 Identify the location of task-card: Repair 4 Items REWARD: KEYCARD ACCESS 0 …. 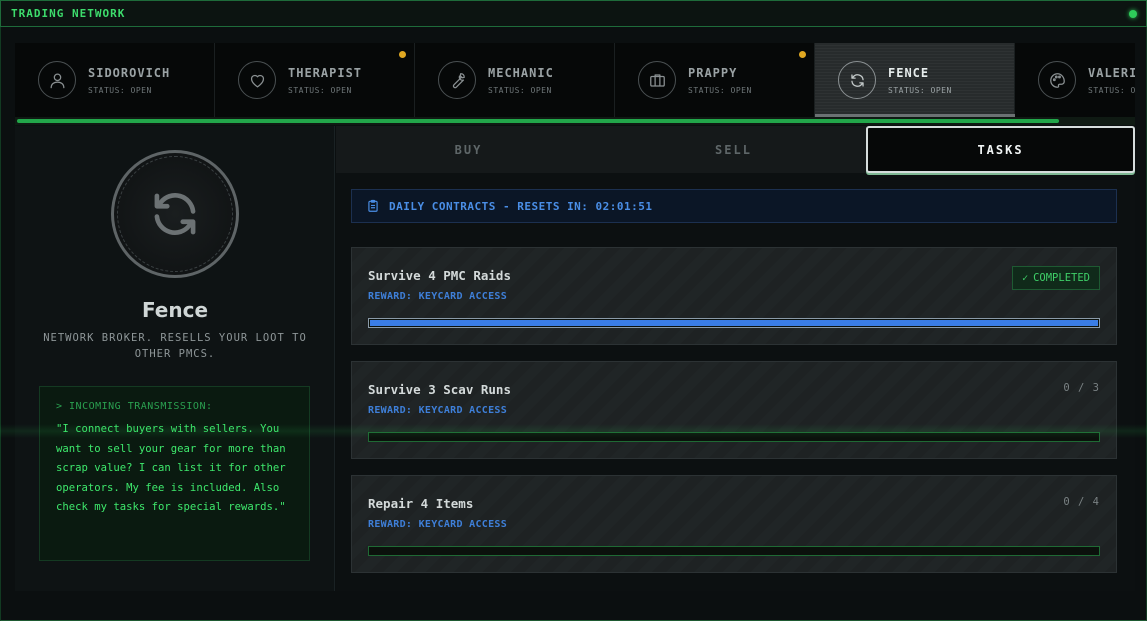
(734, 524).